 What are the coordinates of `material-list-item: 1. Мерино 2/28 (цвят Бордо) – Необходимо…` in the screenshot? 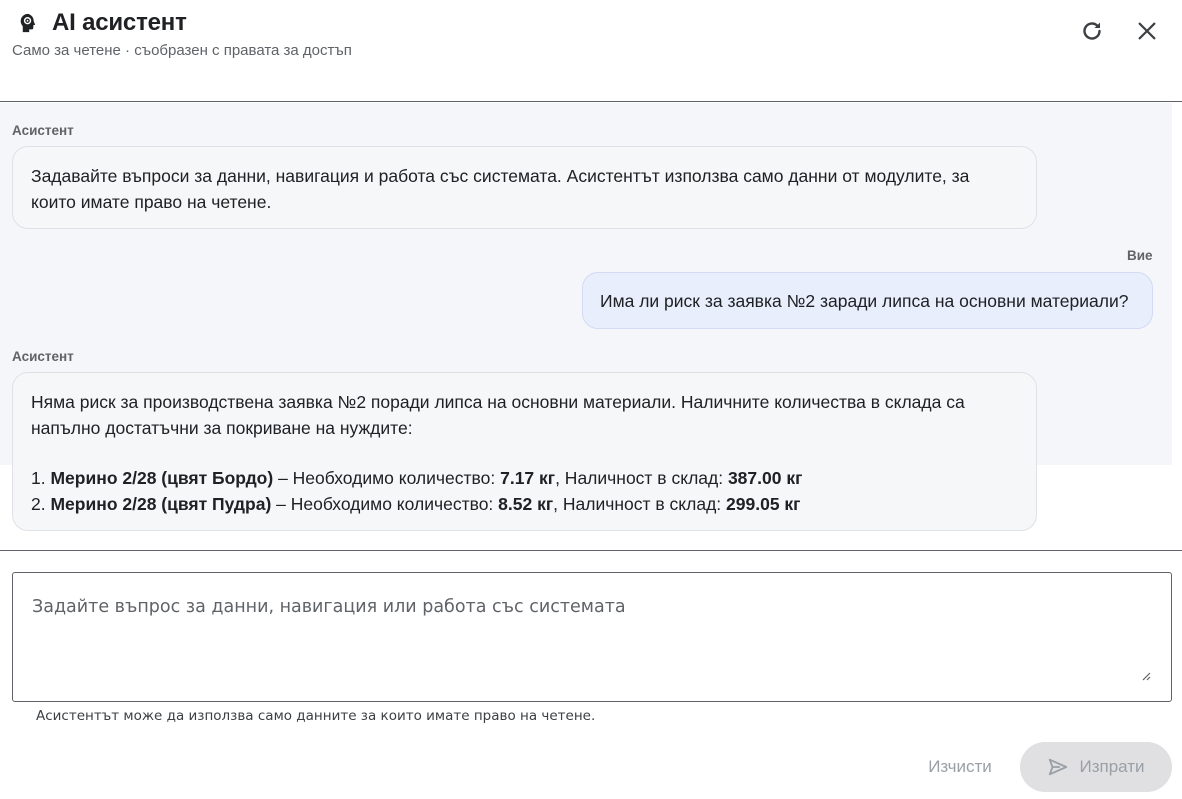 It's located at (524, 478).